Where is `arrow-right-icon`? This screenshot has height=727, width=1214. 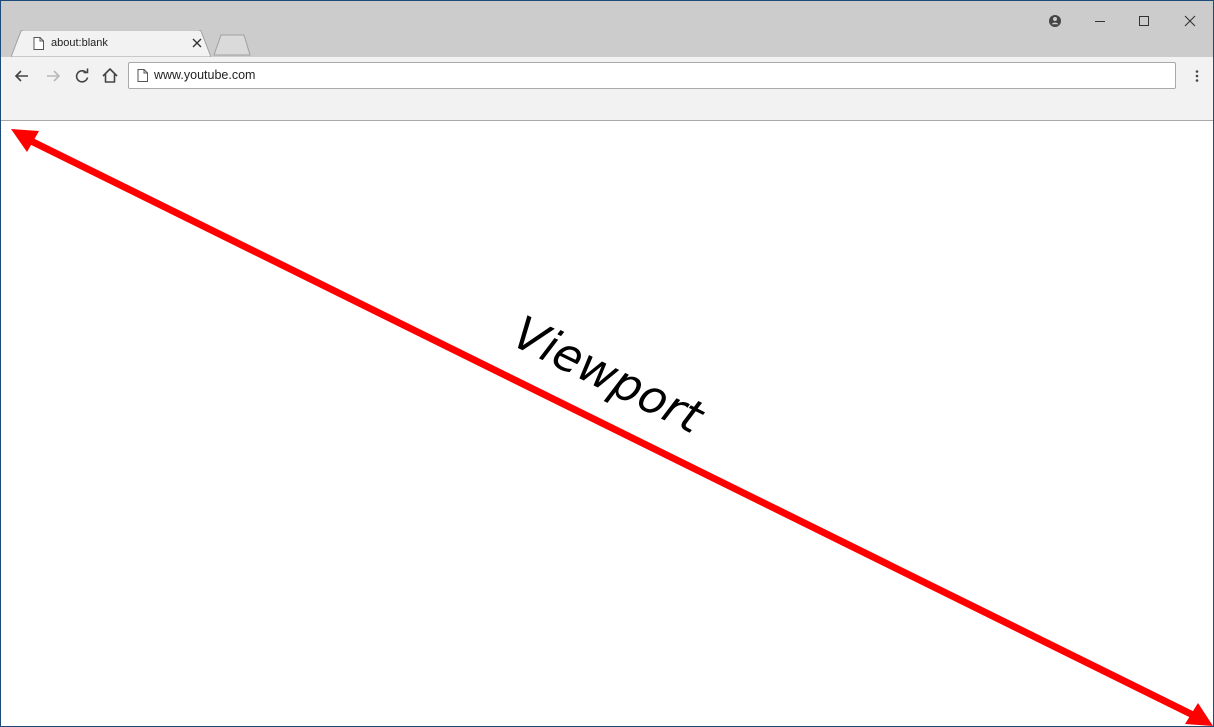
arrow-right-icon is located at coordinates (53, 76).